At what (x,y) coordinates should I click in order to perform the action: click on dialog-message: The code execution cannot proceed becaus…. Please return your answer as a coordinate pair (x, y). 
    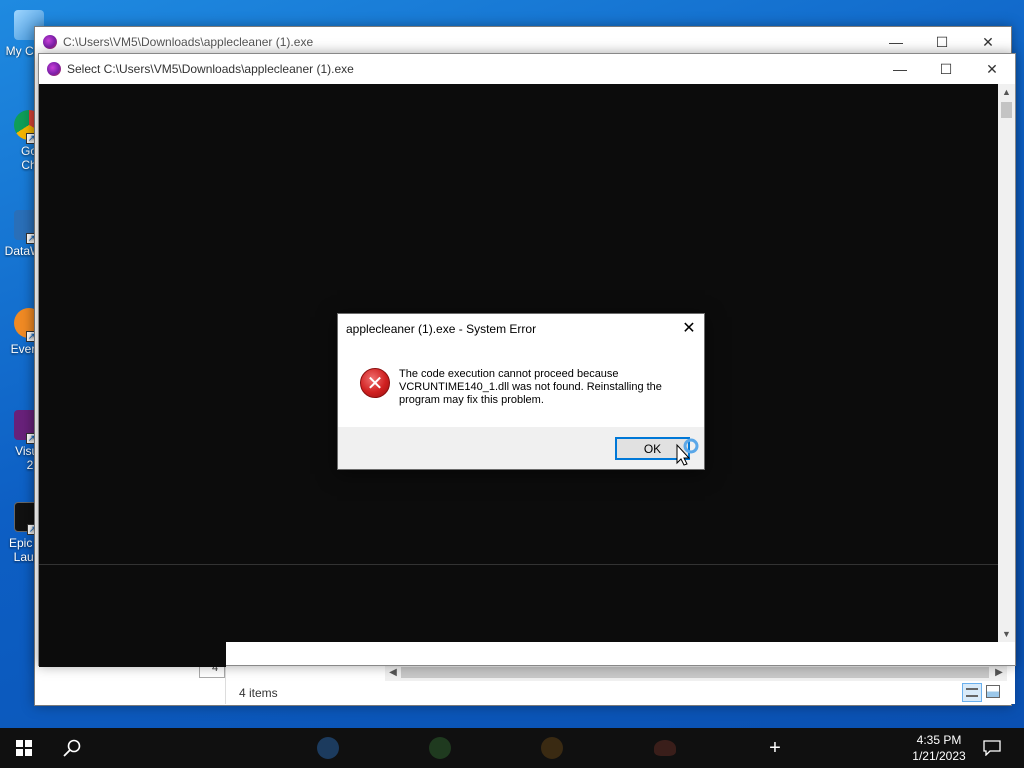
    Looking at the image, I should click on (530, 387).